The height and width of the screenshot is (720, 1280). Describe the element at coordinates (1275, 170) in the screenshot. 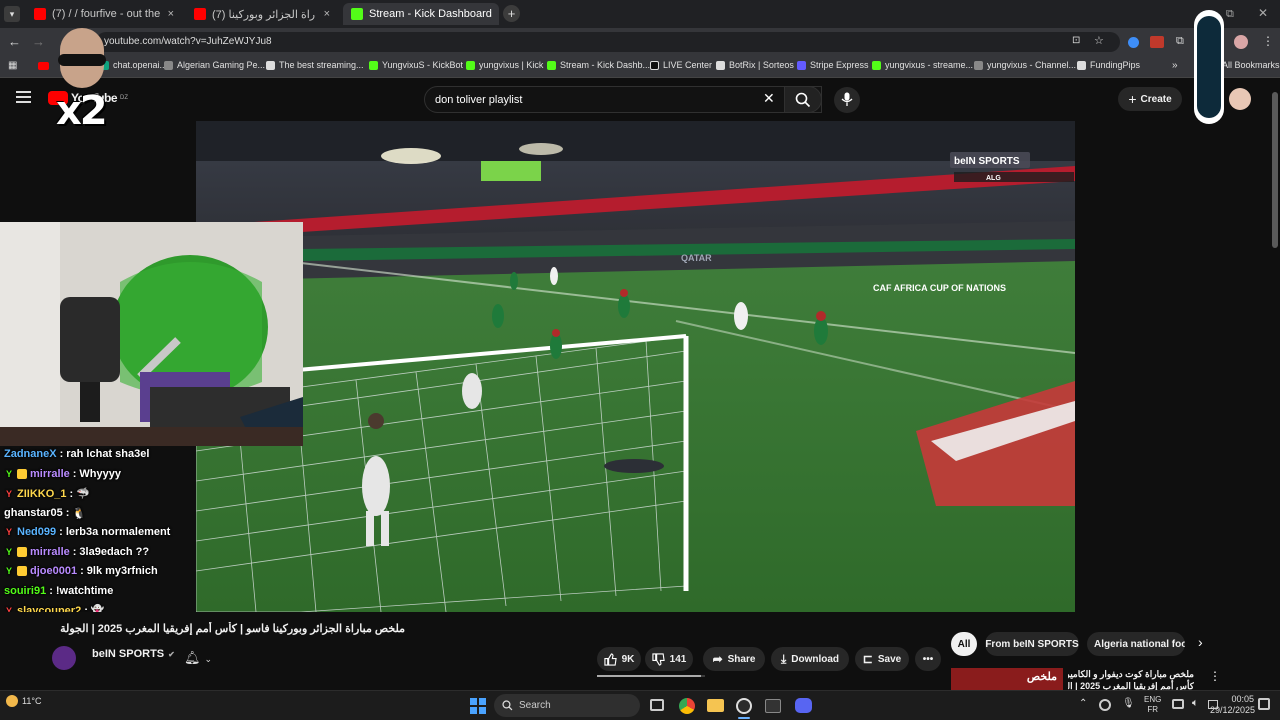

I see `page-scrollbar` at that location.